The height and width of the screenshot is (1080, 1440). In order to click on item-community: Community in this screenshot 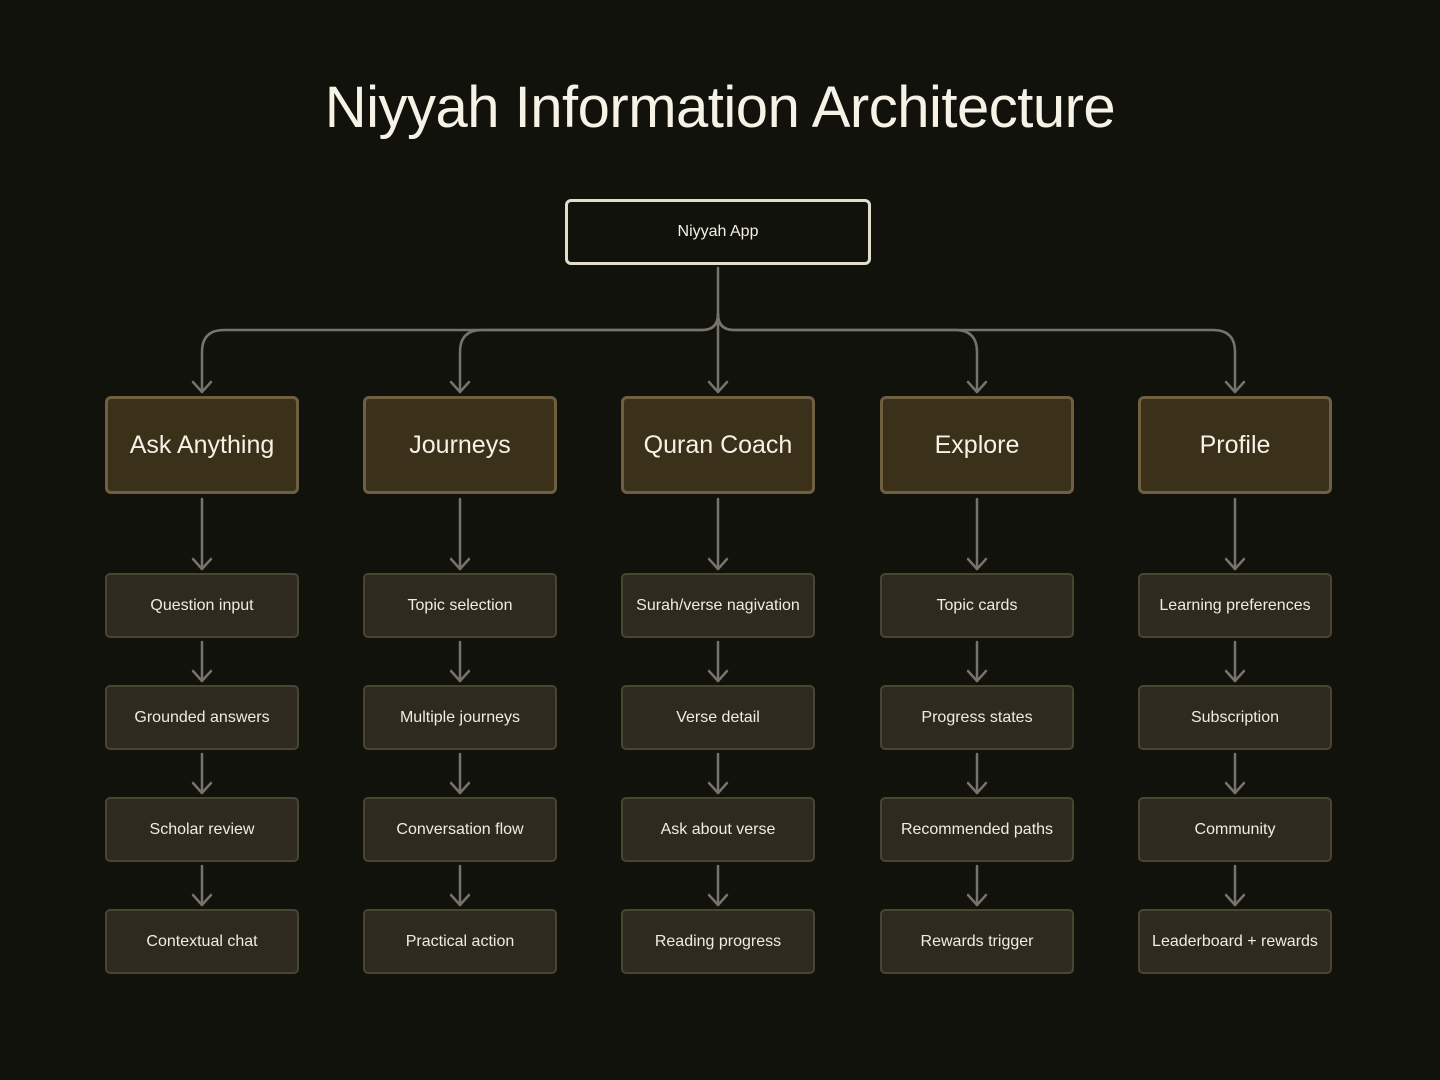, I will do `click(1235, 829)`.